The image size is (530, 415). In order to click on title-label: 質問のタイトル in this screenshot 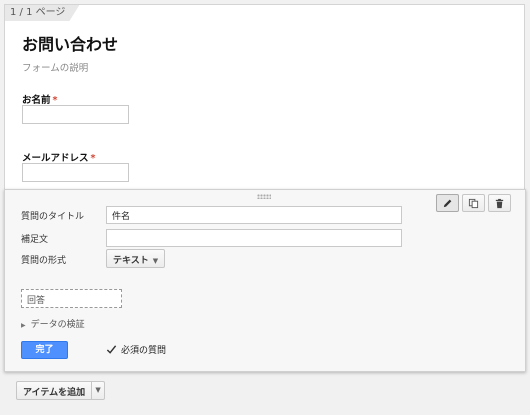, I will do `click(53, 217)`.